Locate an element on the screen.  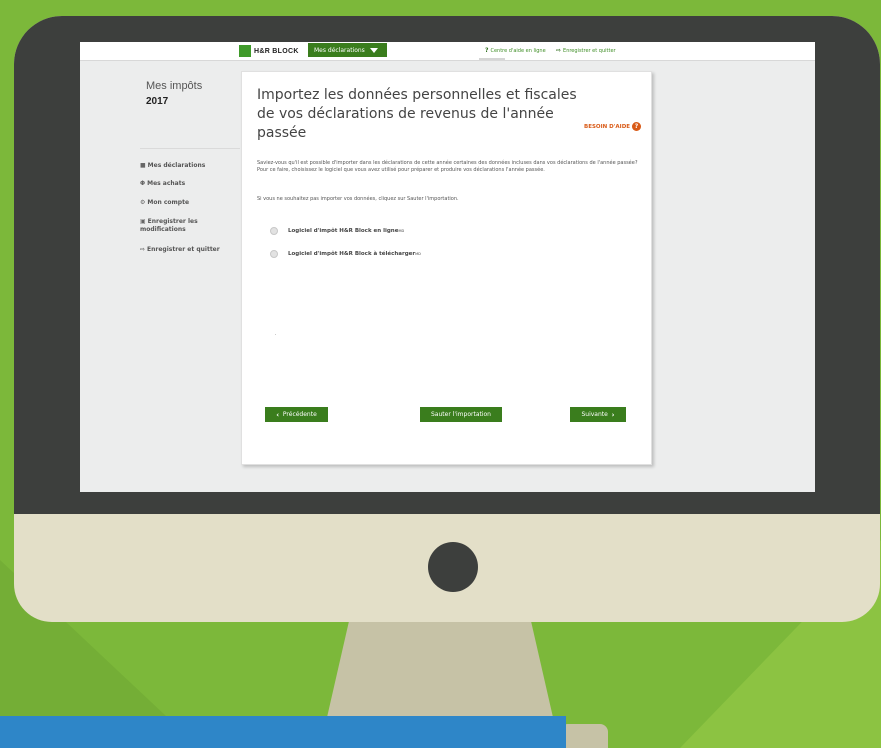
next-button: Suivante › is located at coordinates (598, 414).